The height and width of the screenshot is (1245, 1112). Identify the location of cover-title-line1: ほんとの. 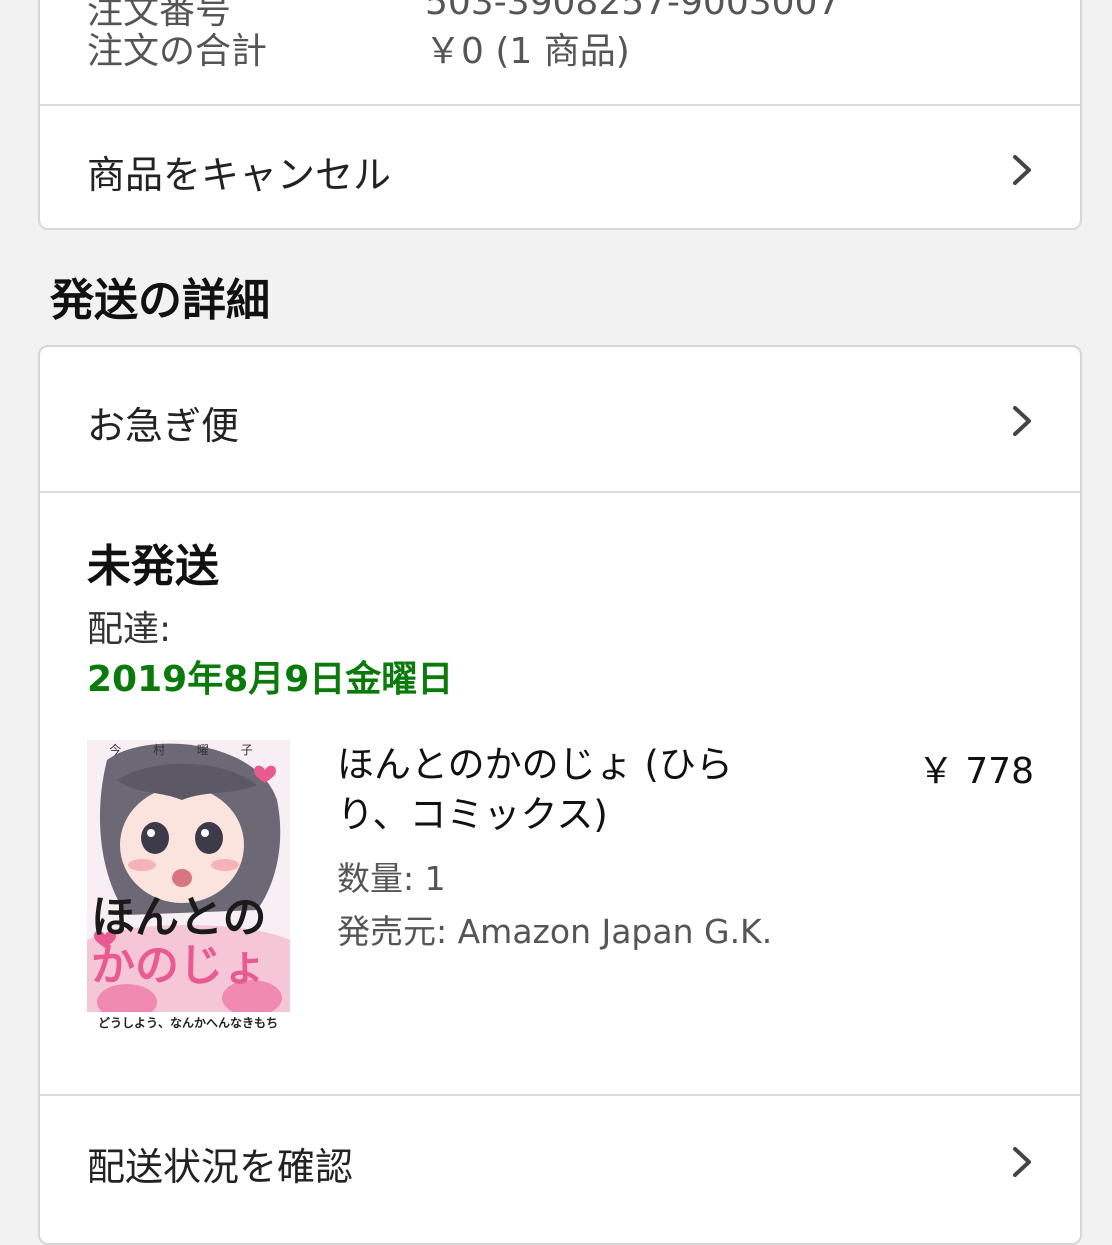
(179, 917).